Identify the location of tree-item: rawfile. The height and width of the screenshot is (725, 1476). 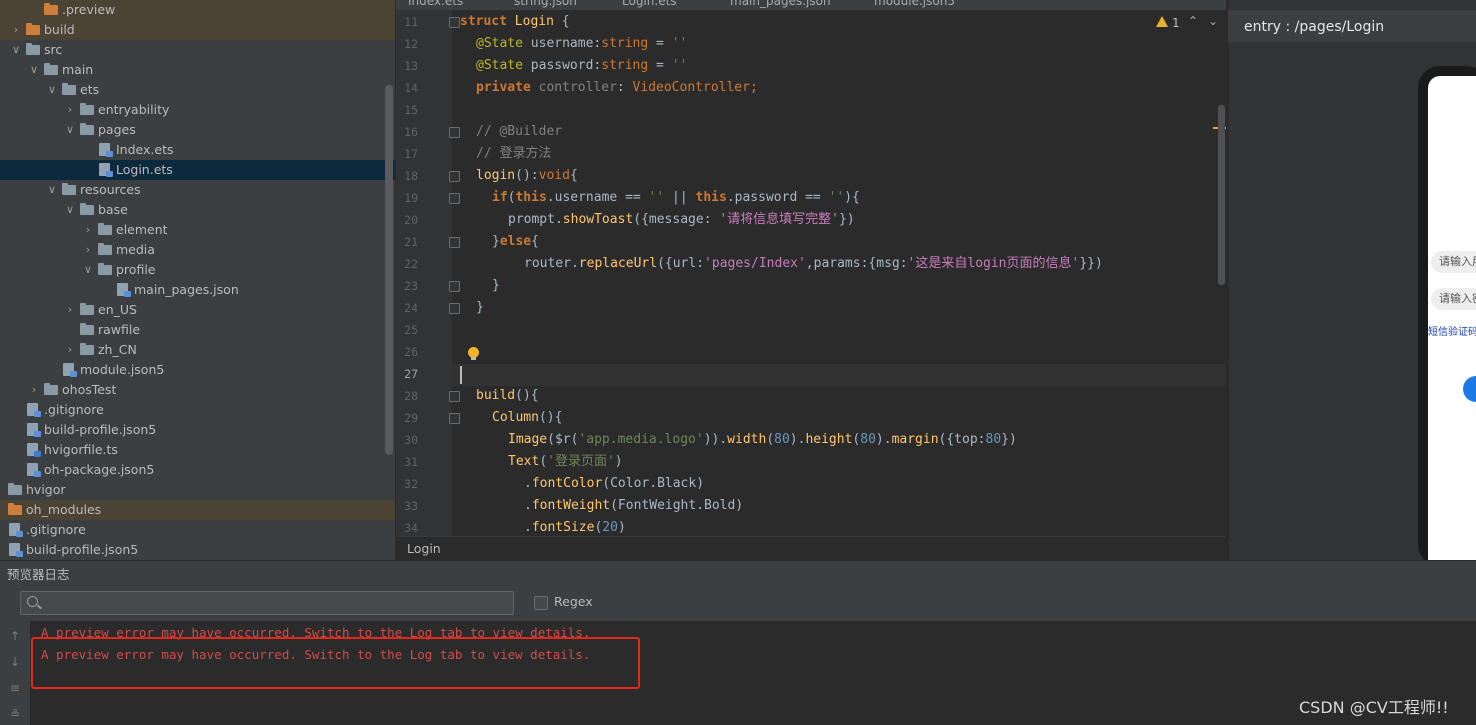
(197, 330).